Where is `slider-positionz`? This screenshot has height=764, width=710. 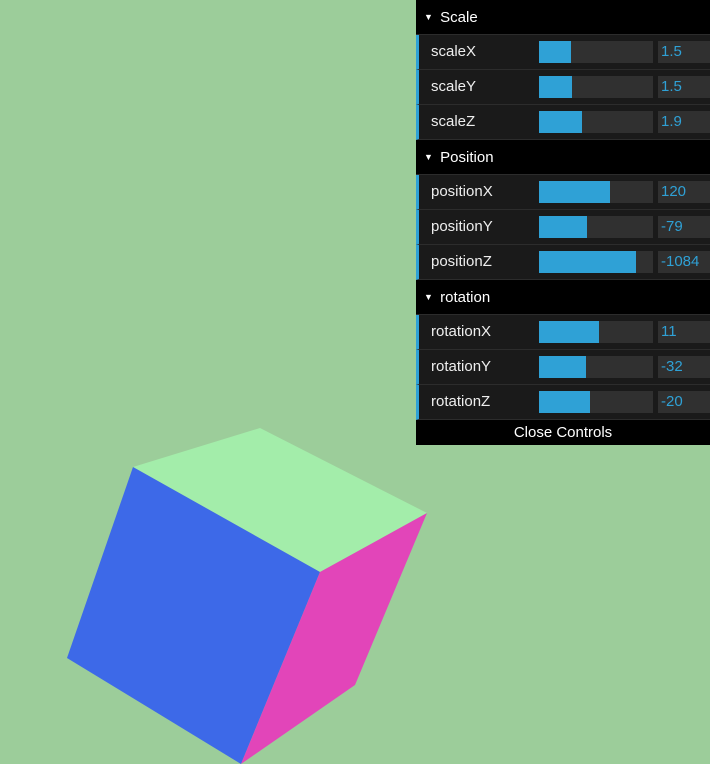 slider-positionz is located at coordinates (596, 262).